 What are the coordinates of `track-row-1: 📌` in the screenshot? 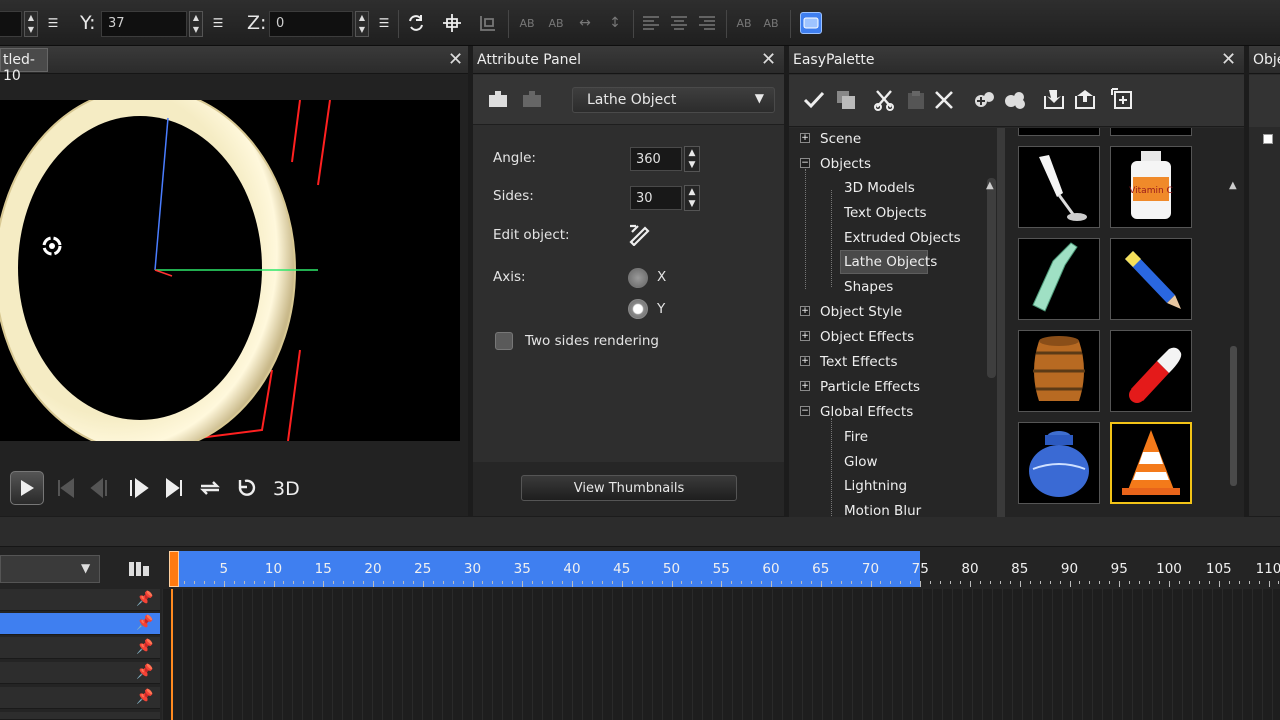 It's located at (80, 600).